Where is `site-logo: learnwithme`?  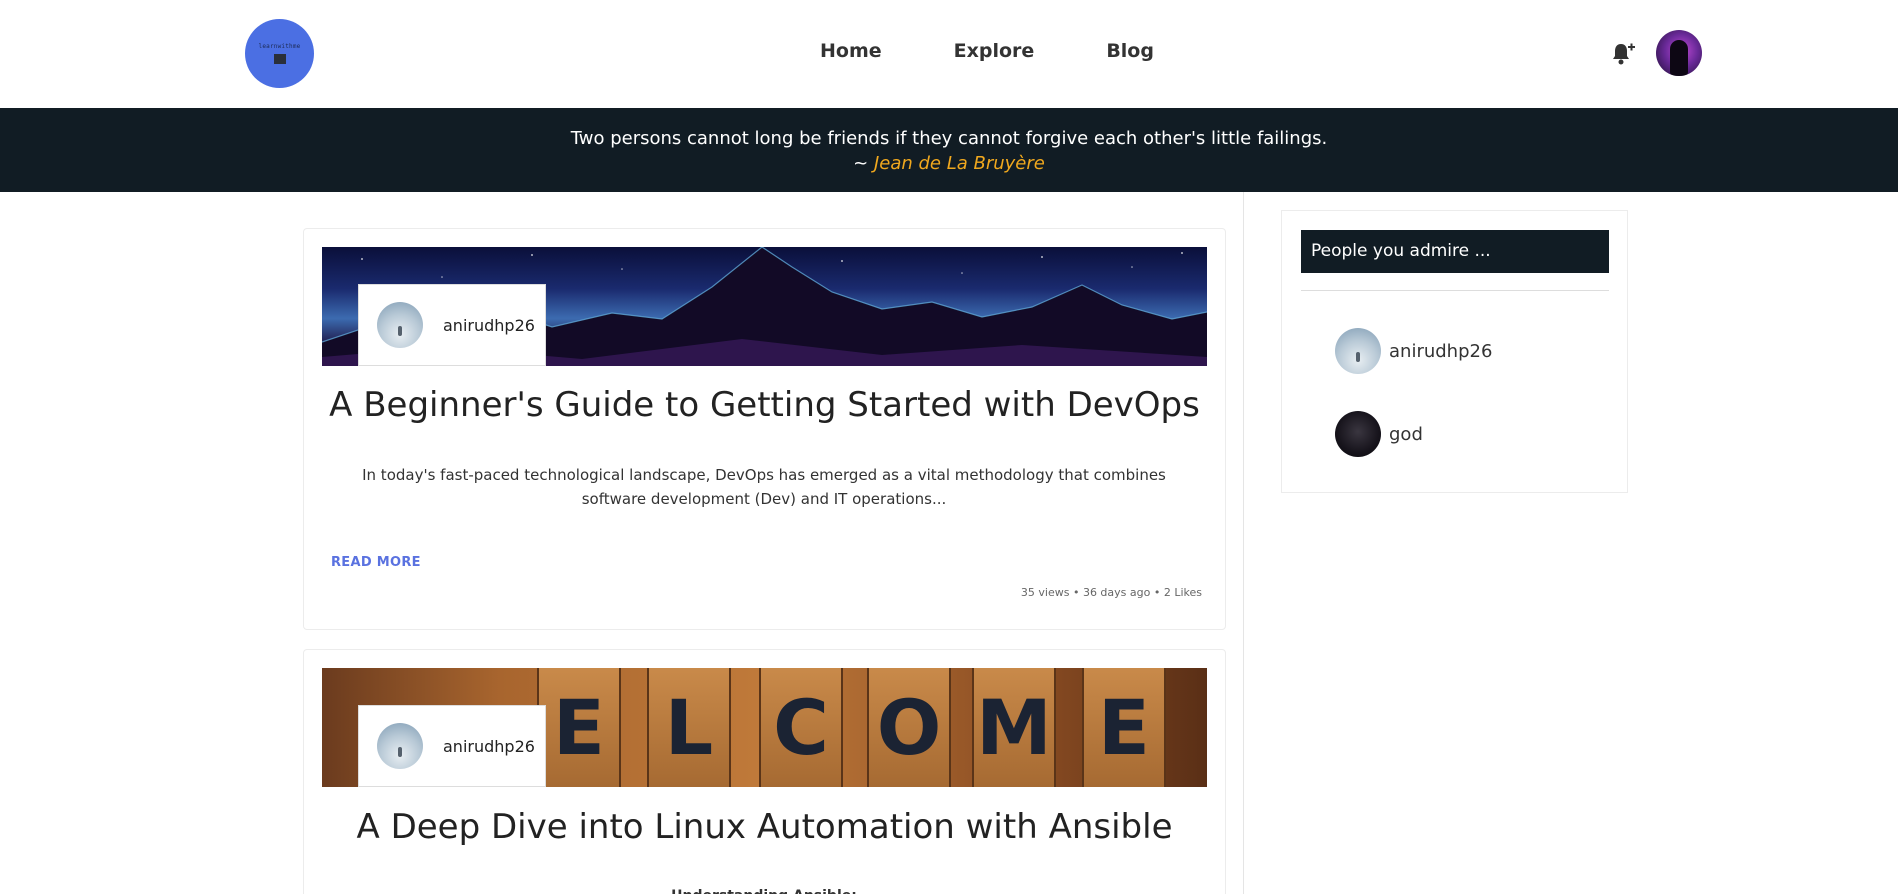 site-logo: learnwithme is located at coordinates (279, 53).